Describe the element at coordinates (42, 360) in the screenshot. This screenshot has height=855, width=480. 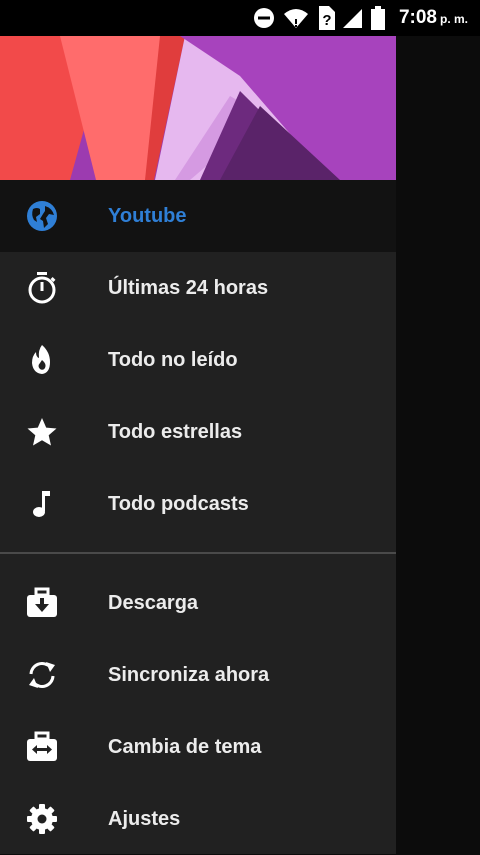
I see `flame-icon` at that location.